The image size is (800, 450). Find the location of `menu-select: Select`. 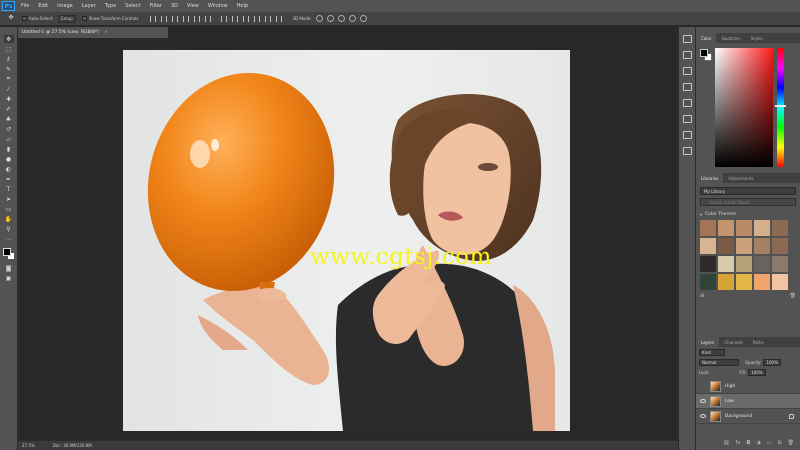

menu-select: Select is located at coordinates (132, 6).